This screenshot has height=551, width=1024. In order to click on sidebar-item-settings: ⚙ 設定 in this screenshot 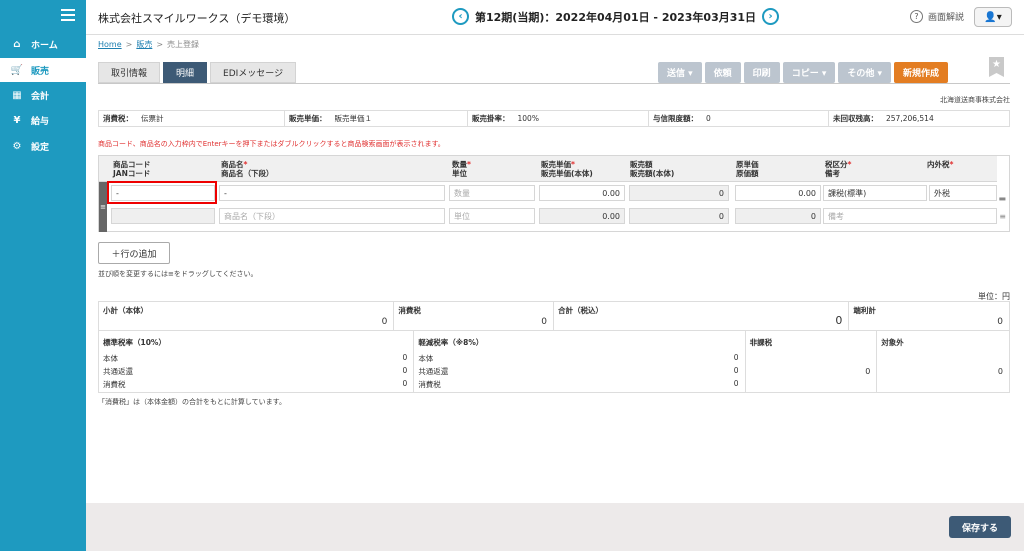, I will do `click(43, 146)`.